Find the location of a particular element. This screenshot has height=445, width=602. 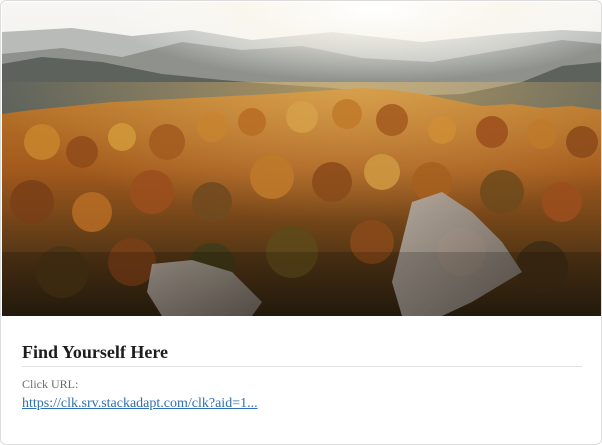

ad-title: Find Yourself Here is located at coordinates (95, 352).